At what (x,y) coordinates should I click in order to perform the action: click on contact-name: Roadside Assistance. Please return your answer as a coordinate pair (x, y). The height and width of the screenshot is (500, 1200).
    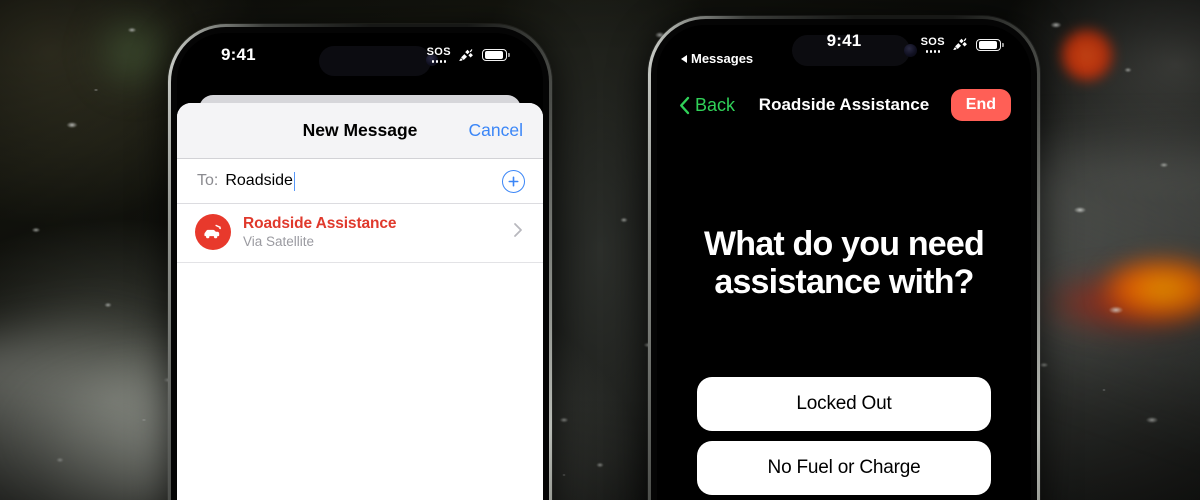
    Looking at the image, I should click on (320, 223).